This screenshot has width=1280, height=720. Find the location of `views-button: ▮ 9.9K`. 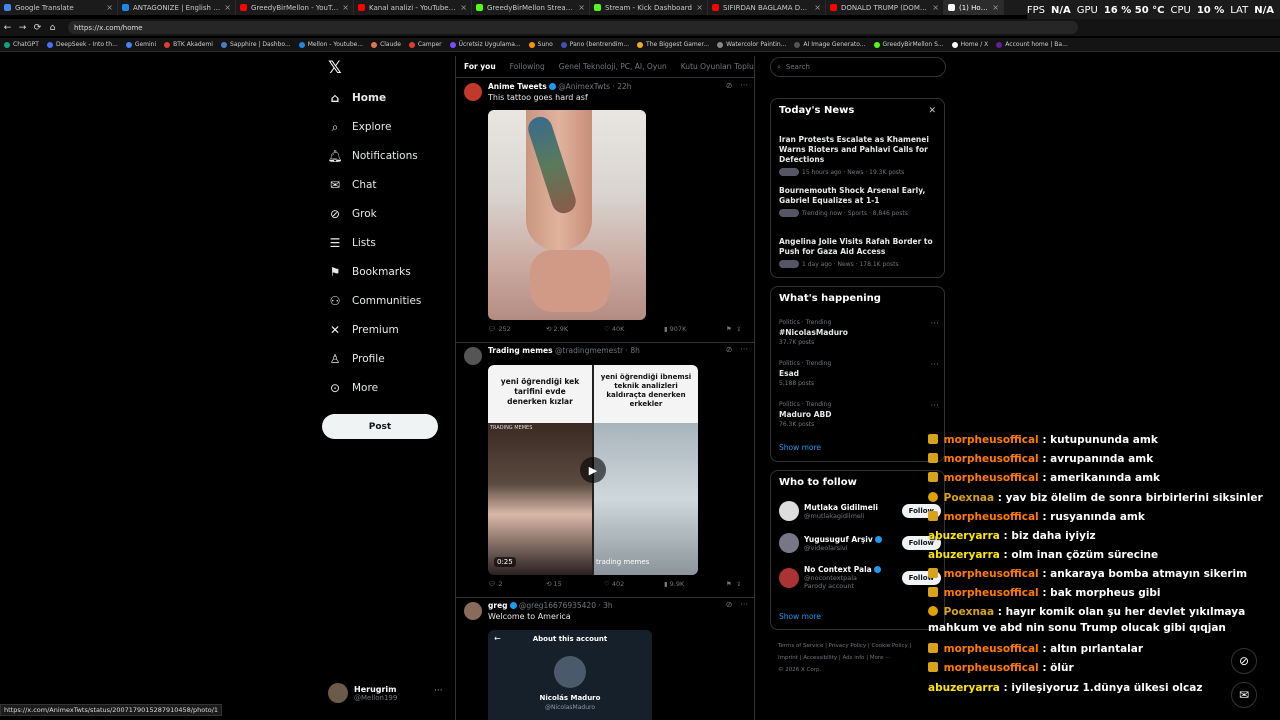

views-button: ▮ 9.9K is located at coordinates (695, 584).